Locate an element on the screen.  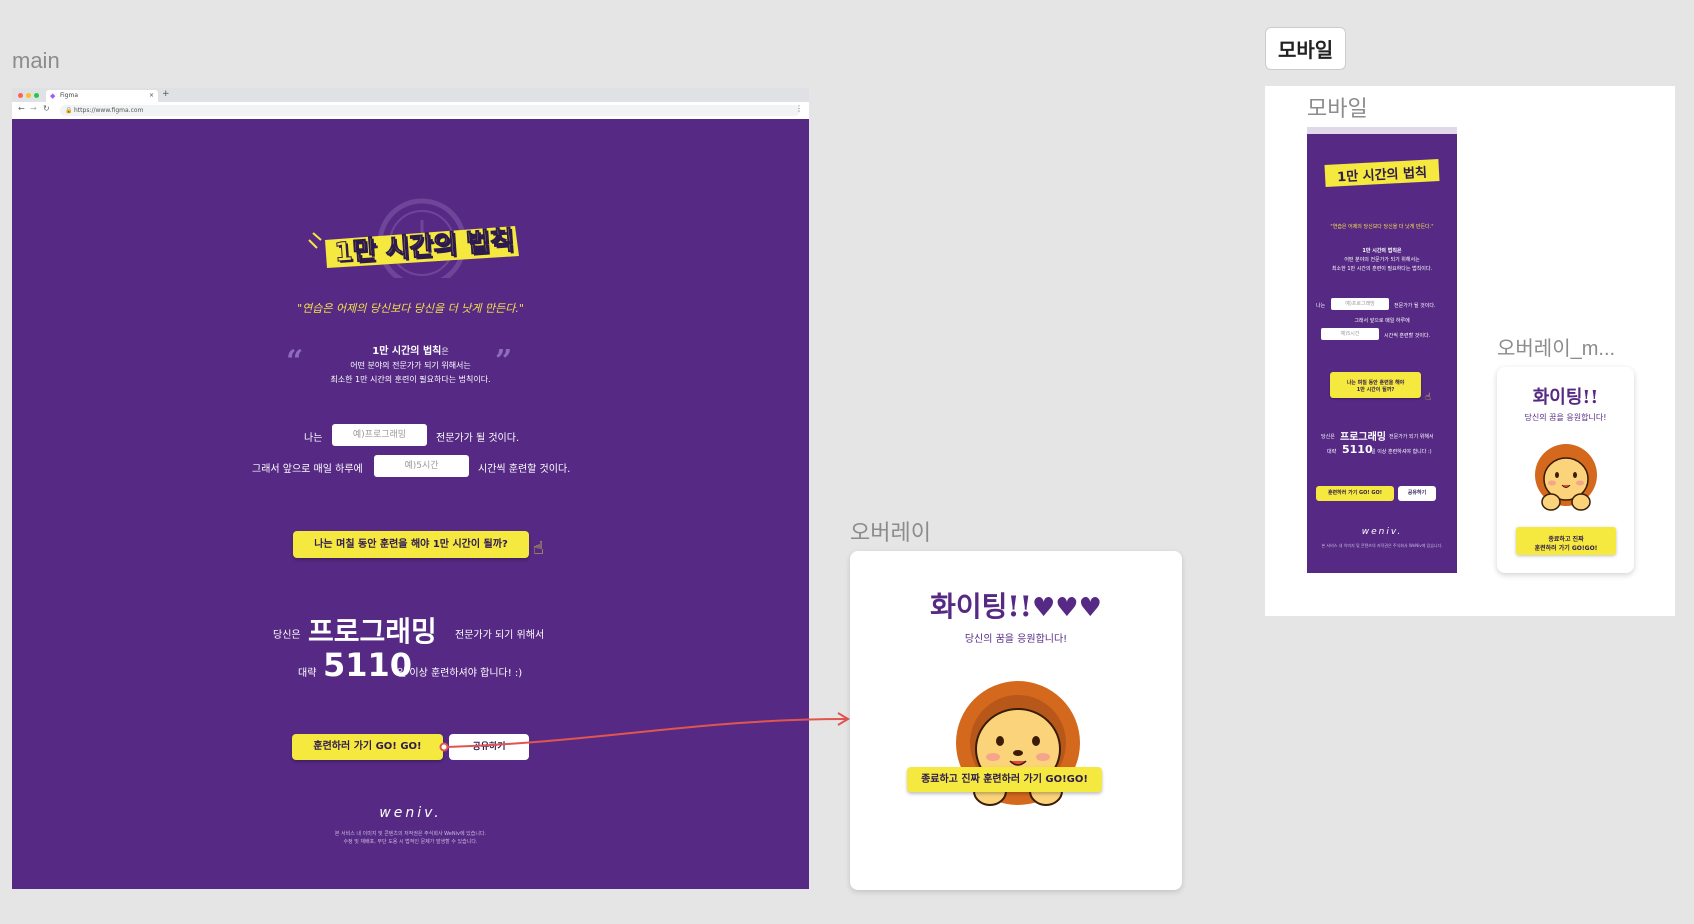
mobile-pointer-hand-icon: ☝ is located at coordinates (1428, 397).